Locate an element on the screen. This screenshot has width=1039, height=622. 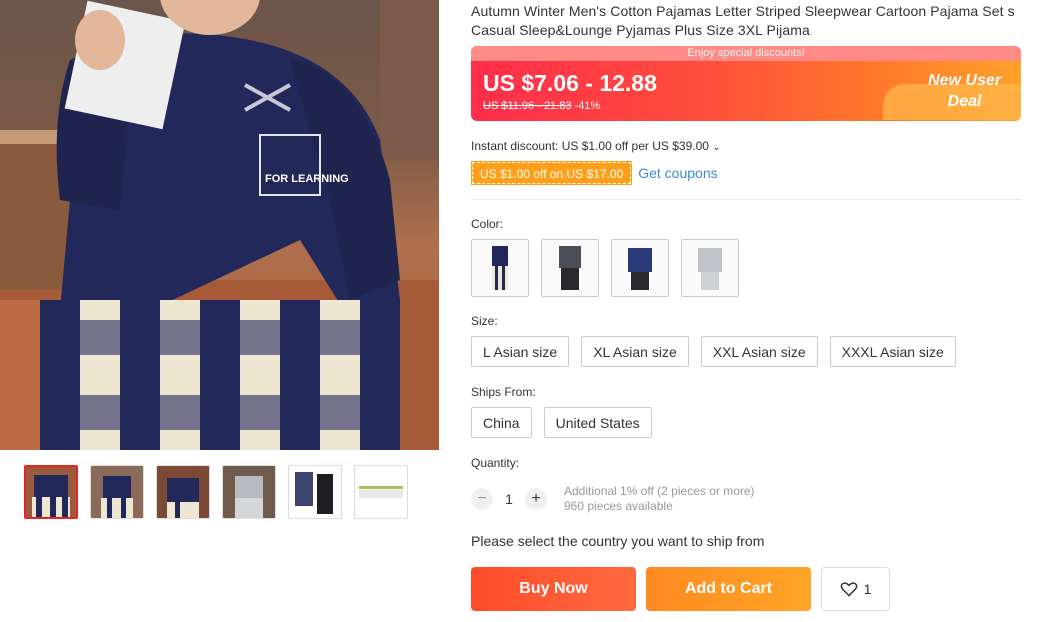
ship-option-united-states: United States is located at coordinates (597, 422).